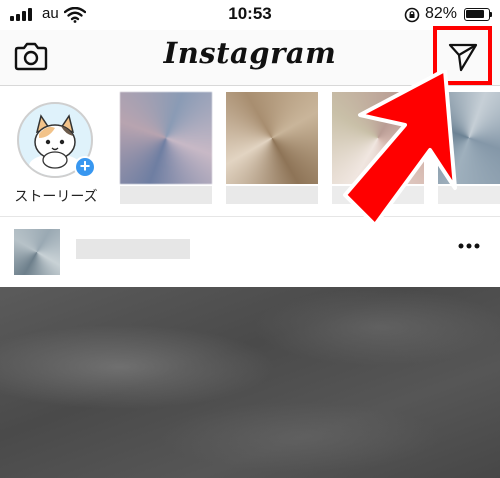 Image resolution: width=500 pixels, height=478 pixels. What do you see at coordinates (37, 252) in the screenshot?
I see `post-author-avatar` at bounding box center [37, 252].